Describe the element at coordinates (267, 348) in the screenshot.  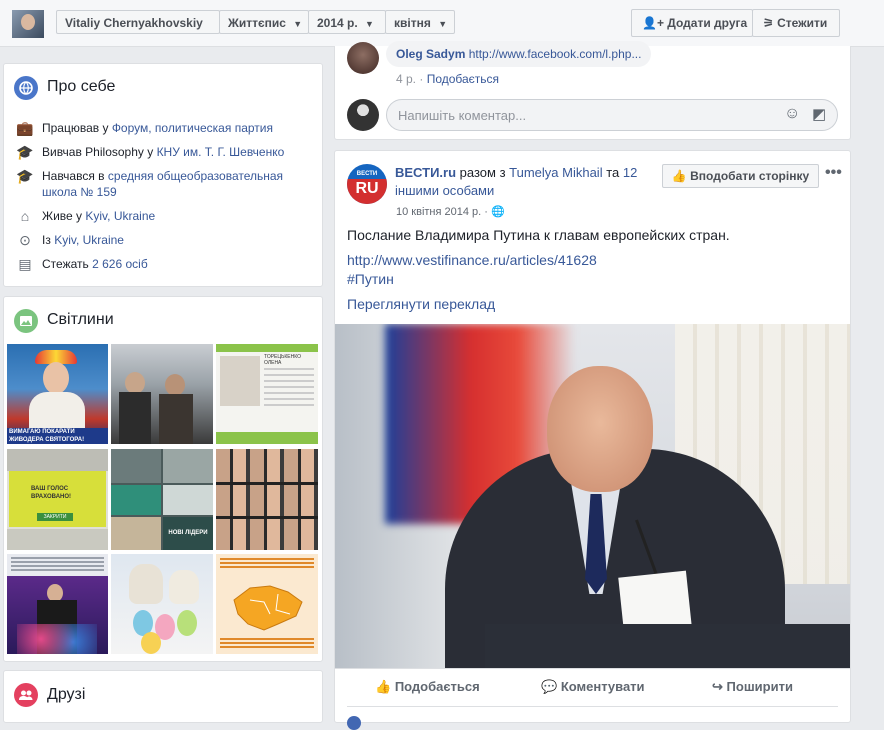
I see `header-strip` at that location.